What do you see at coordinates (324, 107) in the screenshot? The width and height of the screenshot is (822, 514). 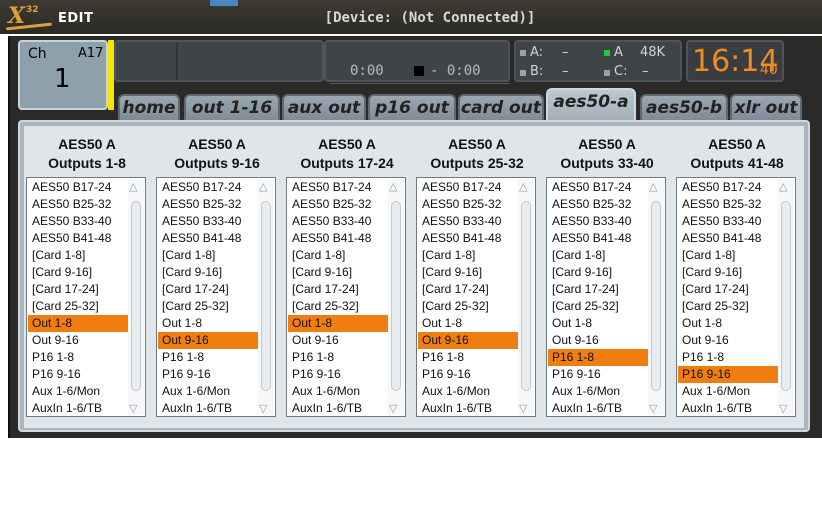 I see `tab-aux-out: aux out` at bounding box center [324, 107].